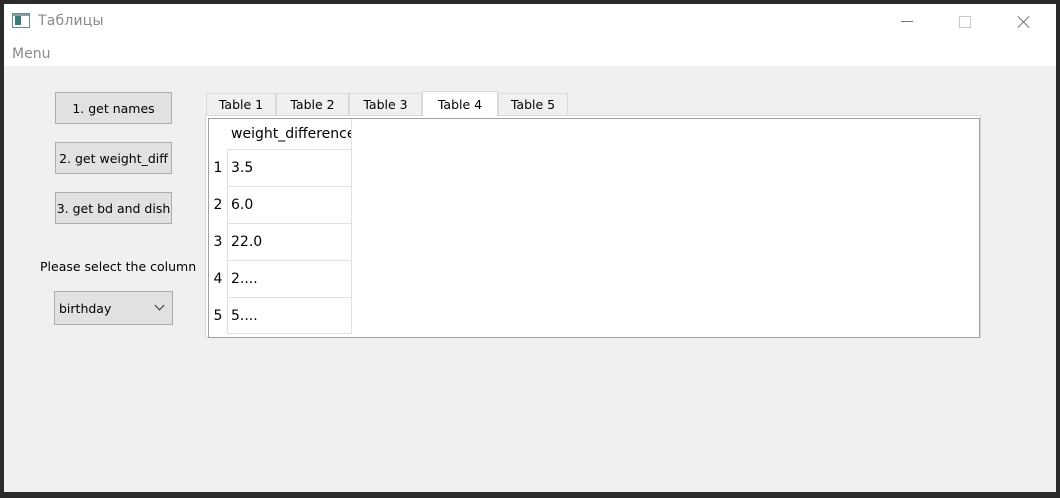 Image resolution: width=1060 pixels, height=498 pixels. I want to click on tab-table-5: Table 5, so click(533, 104).